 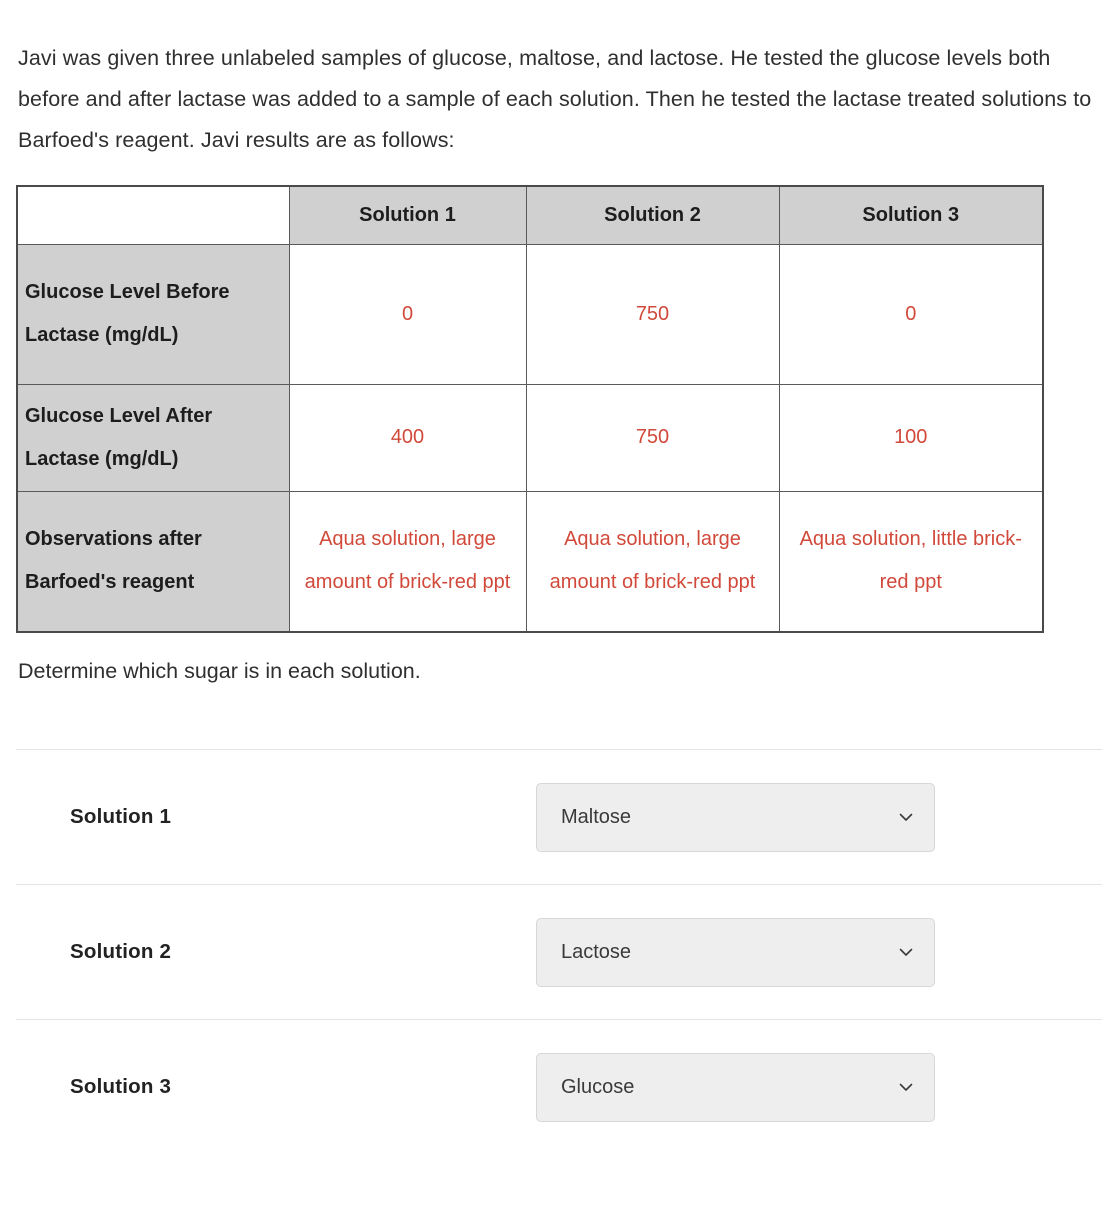 What do you see at coordinates (121, 951) in the screenshot?
I see `answer-label-solution-2: Solution 2` at bounding box center [121, 951].